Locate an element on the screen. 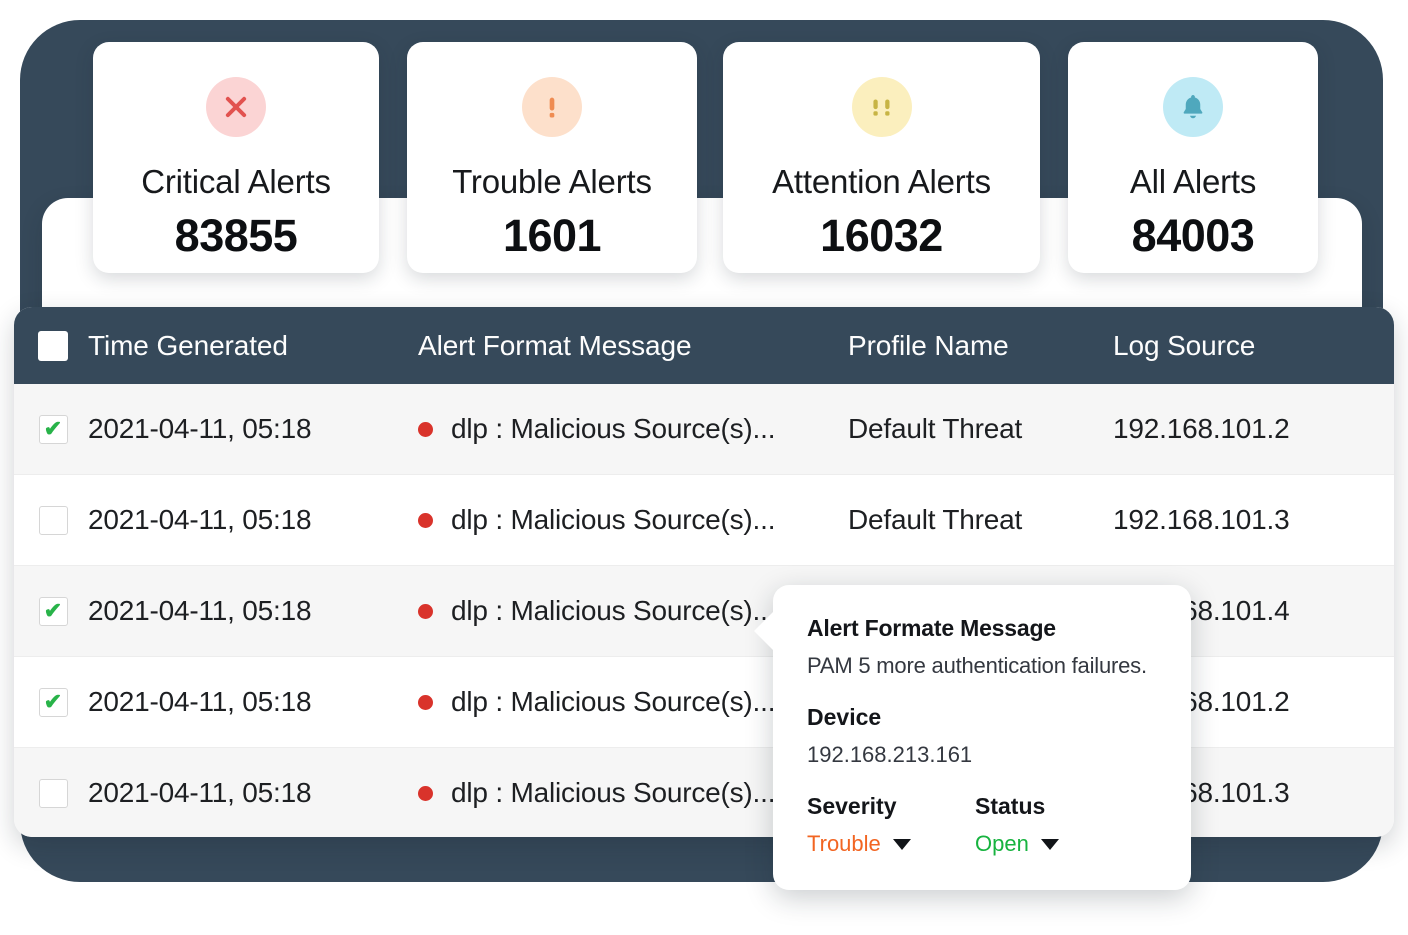  stat-card-critical-alerts: Critical Alerts 83855 is located at coordinates (236, 157).